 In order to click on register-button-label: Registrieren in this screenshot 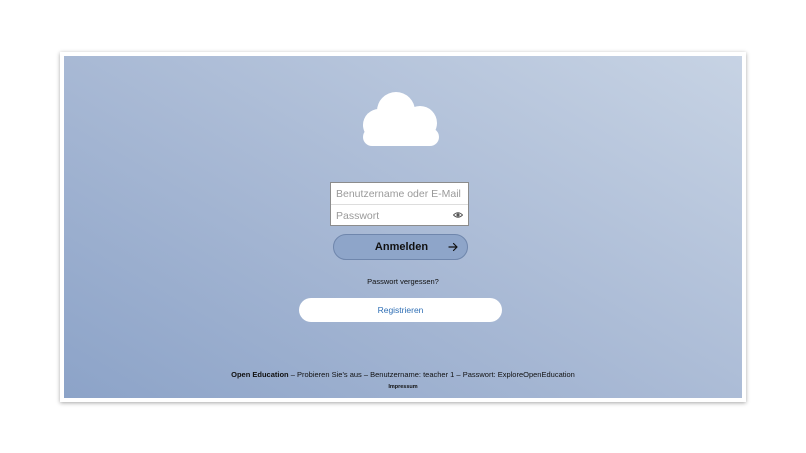, I will do `click(400, 310)`.